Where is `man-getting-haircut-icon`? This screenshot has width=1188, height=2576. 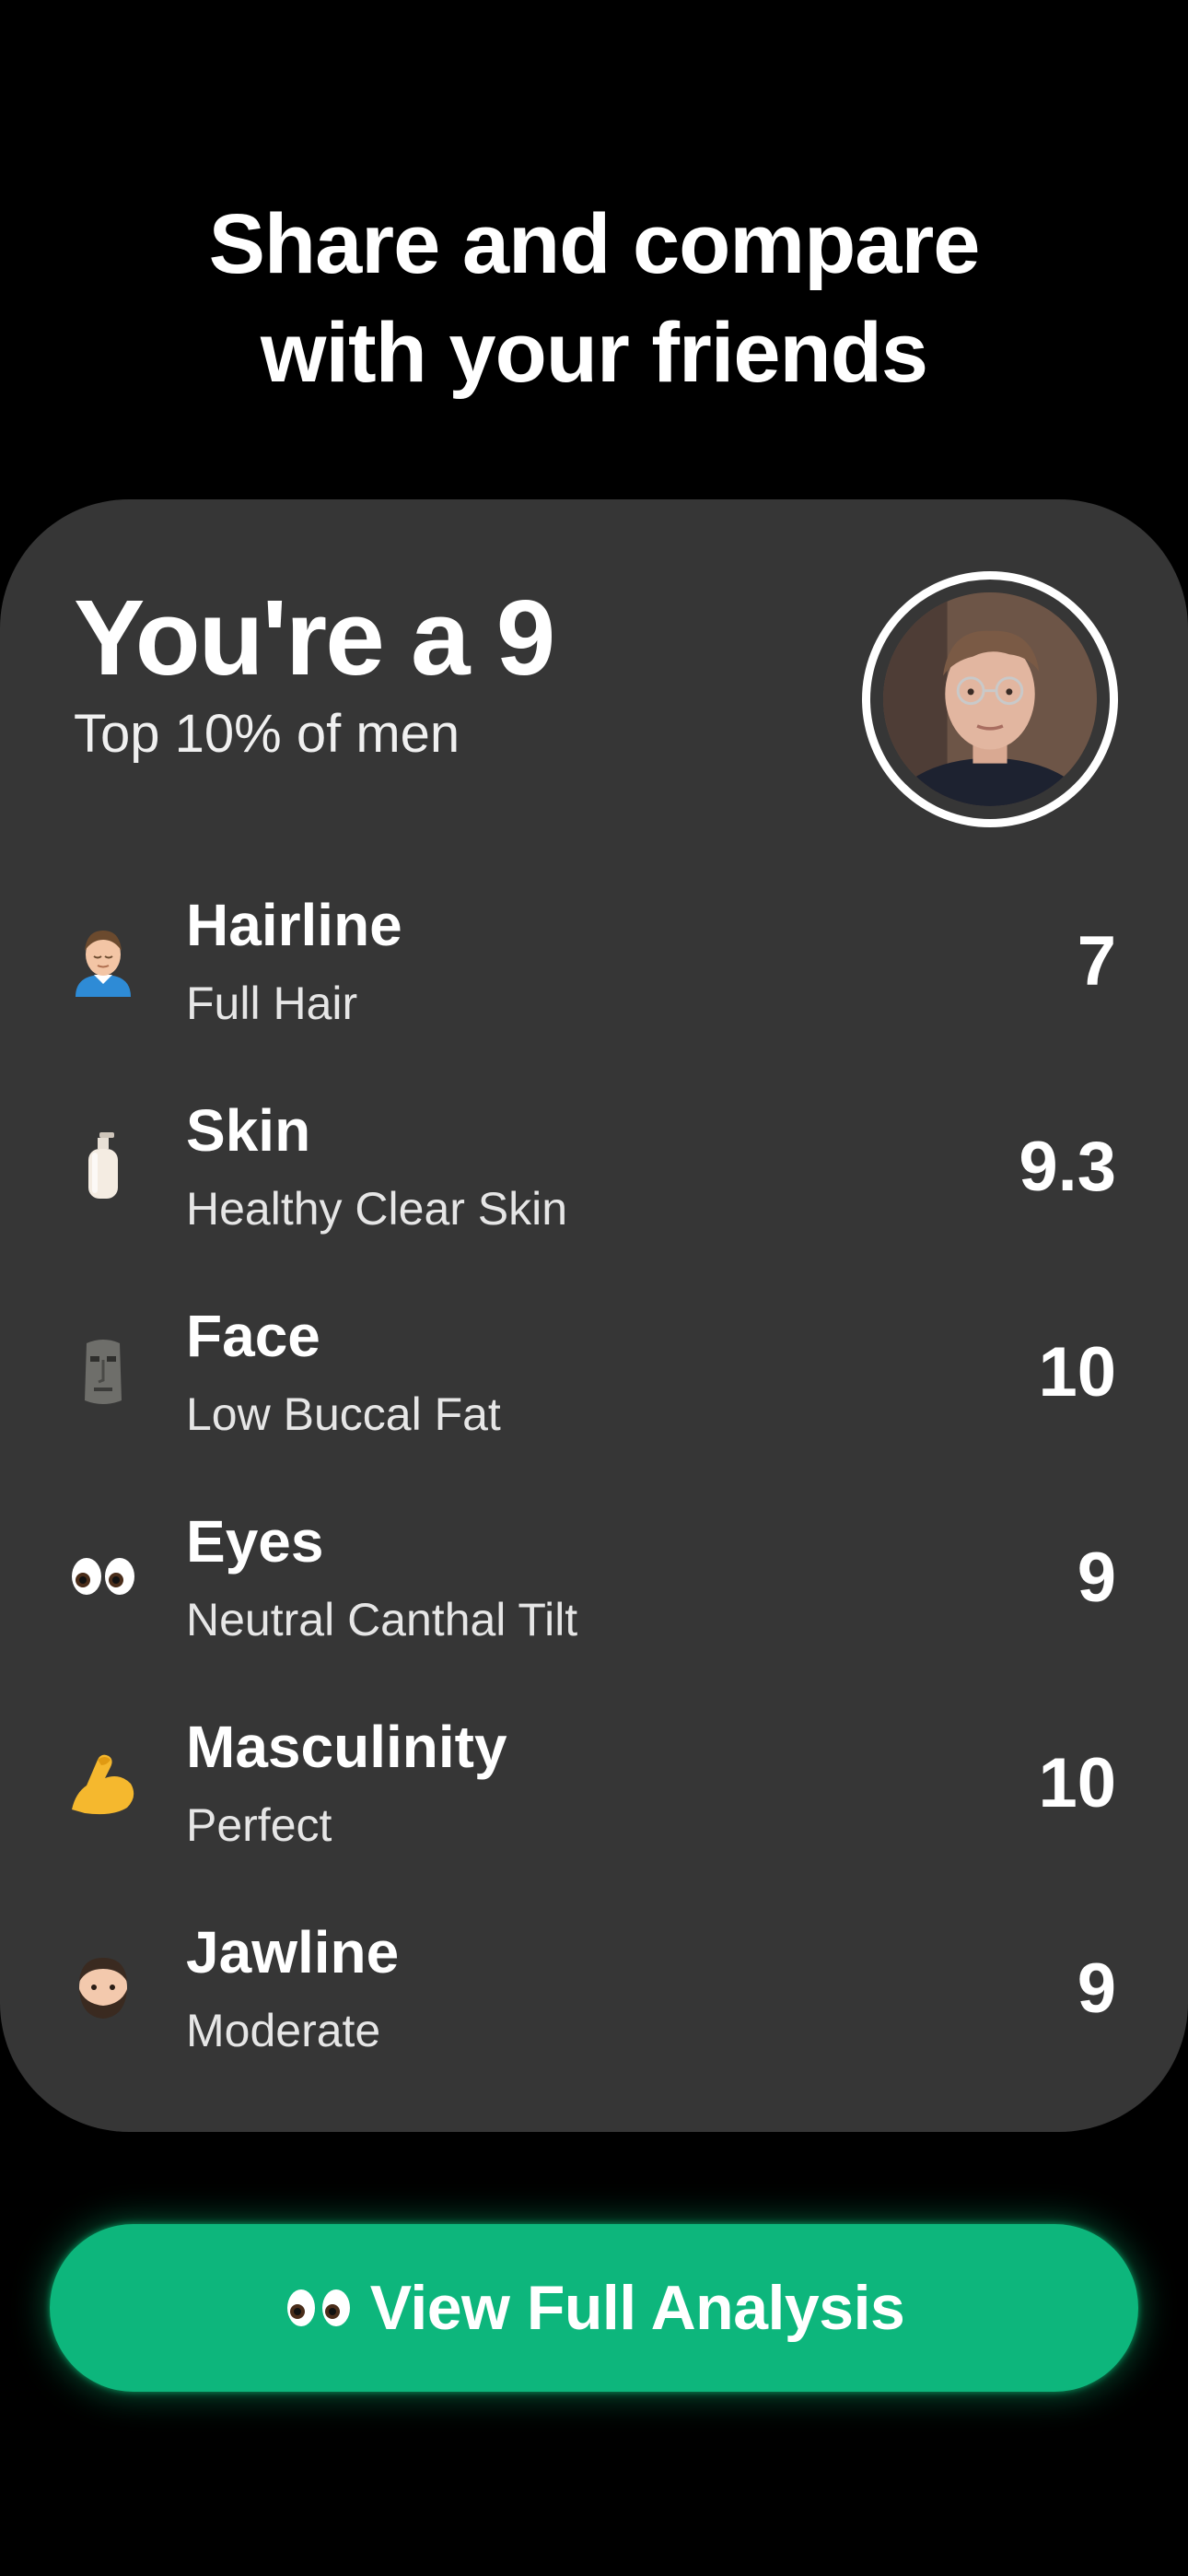
man-getting-haircut-icon is located at coordinates (103, 960).